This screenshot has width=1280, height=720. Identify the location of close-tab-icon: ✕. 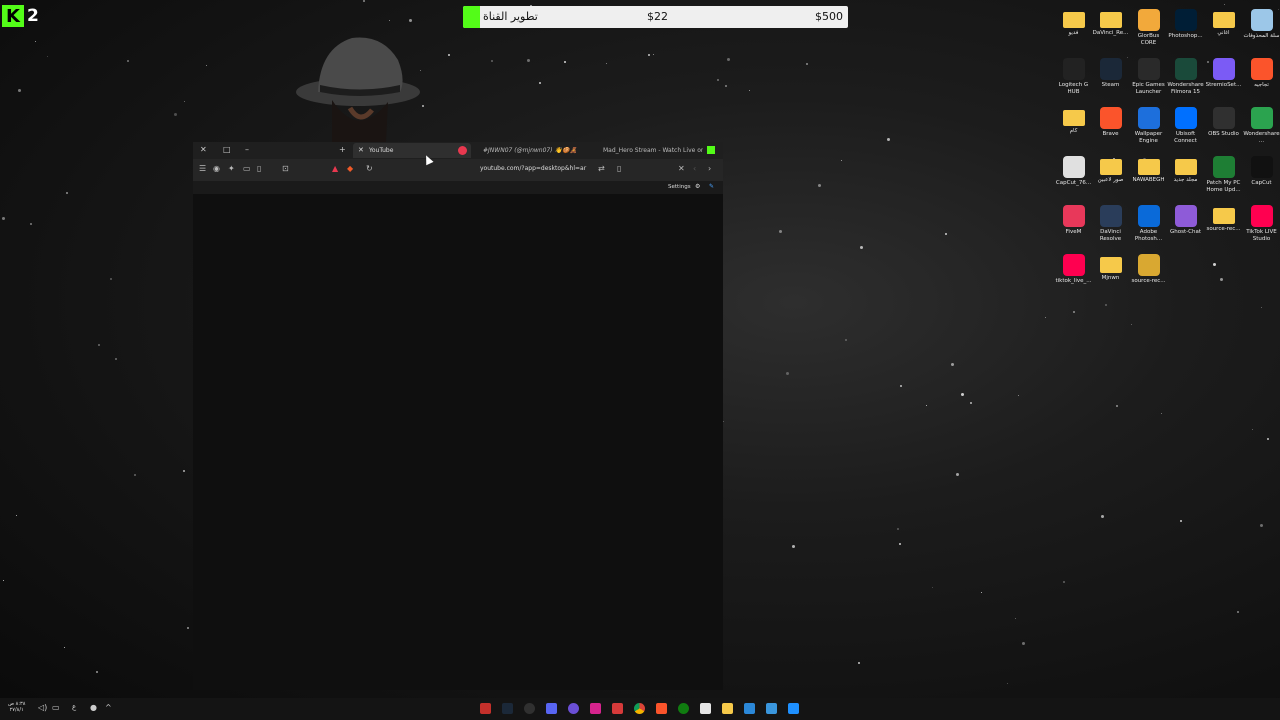
(361, 150).